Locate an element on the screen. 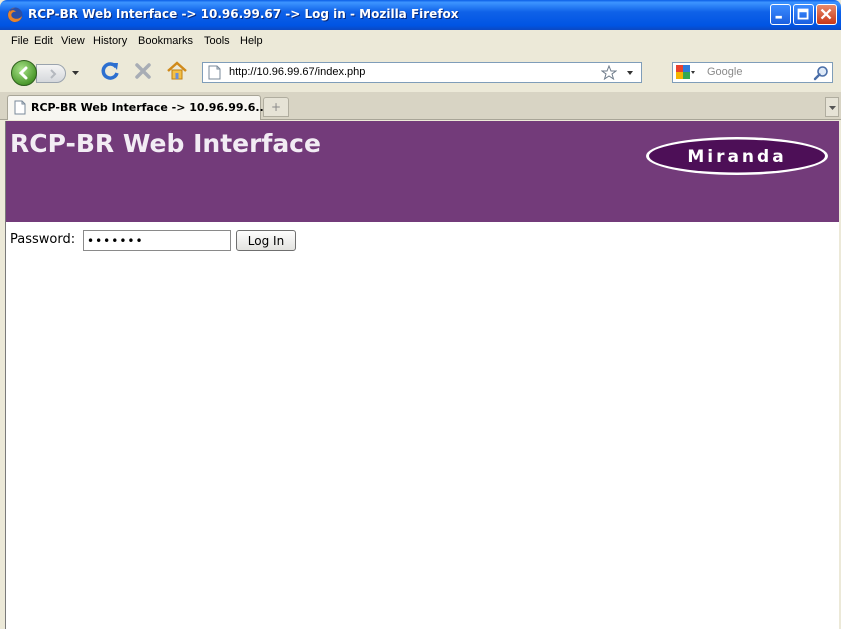  search-icon is located at coordinates (821, 73).